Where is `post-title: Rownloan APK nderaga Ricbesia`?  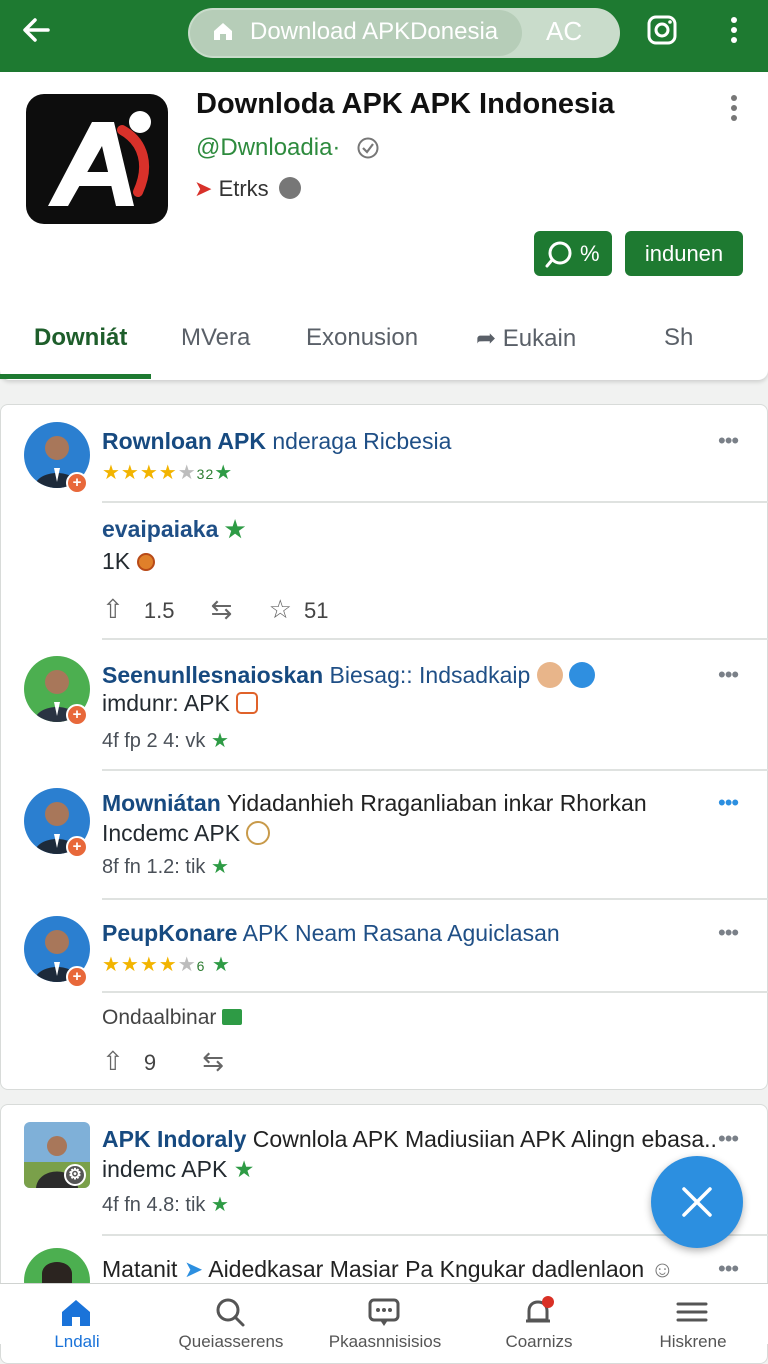
post-title: Rownloan APK nderaga Ricbesia is located at coordinates (276, 441).